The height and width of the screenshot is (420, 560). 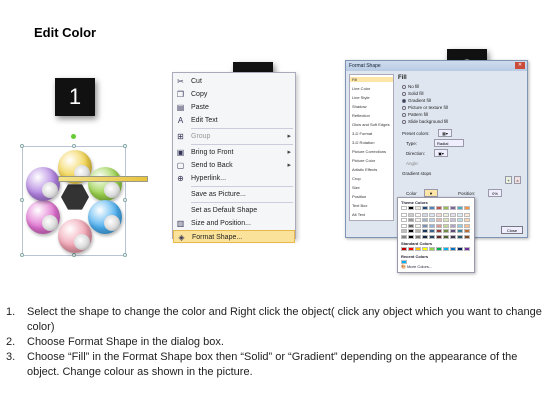 I want to click on menu-item-group: ⊞ Group ▸, so click(x=234, y=136).